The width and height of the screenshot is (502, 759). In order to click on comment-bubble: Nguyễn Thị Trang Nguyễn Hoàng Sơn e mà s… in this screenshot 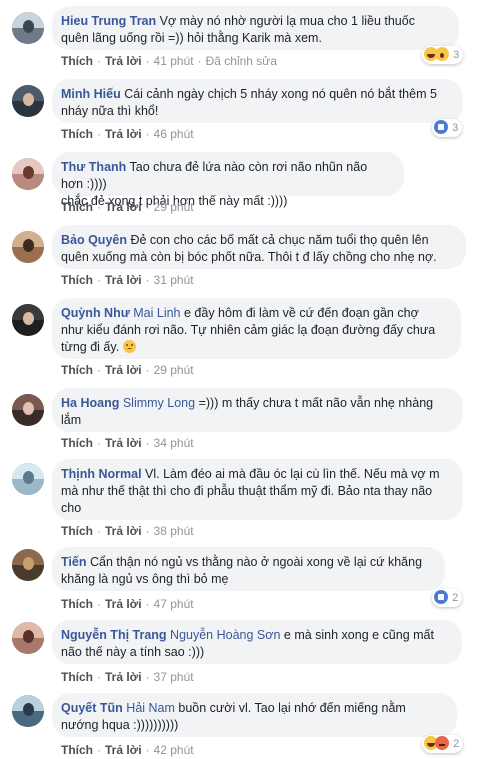, I will do `click(257, 642)`.